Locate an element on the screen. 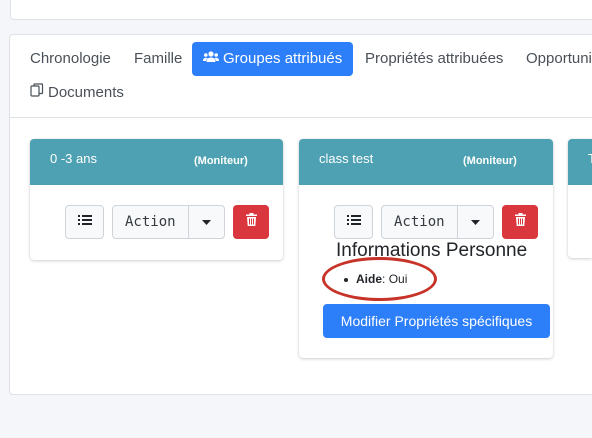 This screenshot has height=438, width=592. group-header: class test (Moniteur) is located at coordinates (426, 162).